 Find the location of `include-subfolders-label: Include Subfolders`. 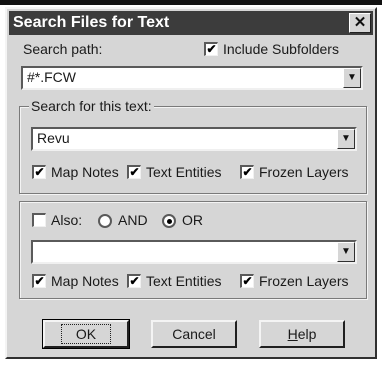

include-subfolders-label: Include Subfolders is located at coordinates (281, 49).